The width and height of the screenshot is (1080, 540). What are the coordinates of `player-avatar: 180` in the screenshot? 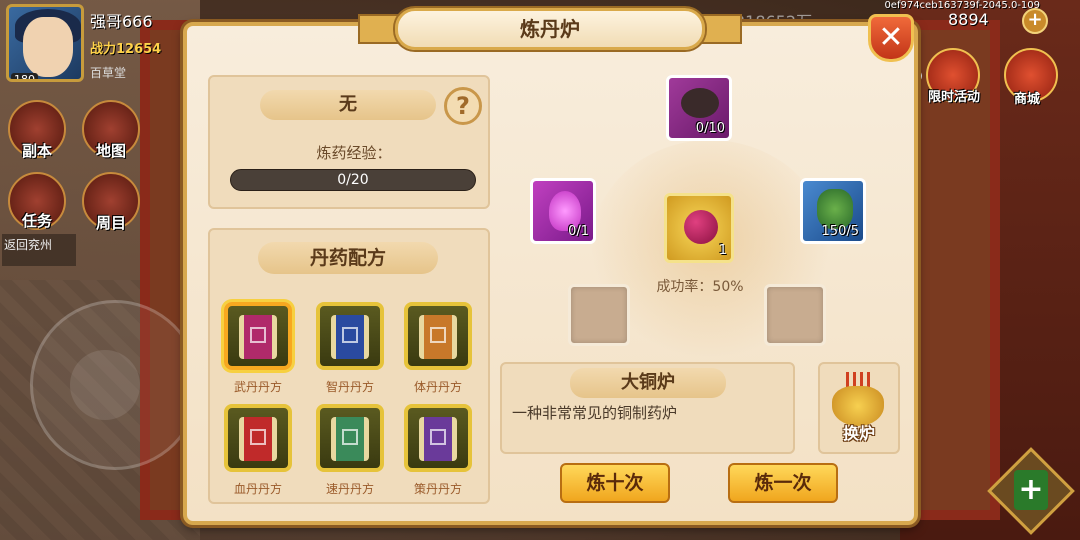 It's located at (45, 43).